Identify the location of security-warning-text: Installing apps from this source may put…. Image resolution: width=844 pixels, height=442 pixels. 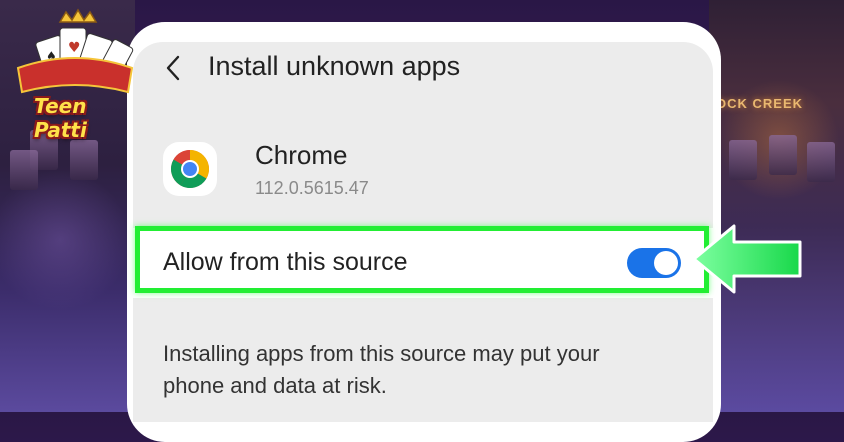
(381, 369).